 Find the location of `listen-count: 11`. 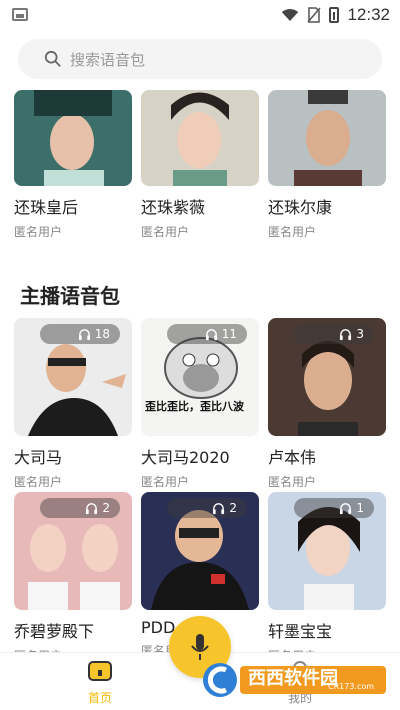

listen-count: 11 is located at coordinates (229, 334).